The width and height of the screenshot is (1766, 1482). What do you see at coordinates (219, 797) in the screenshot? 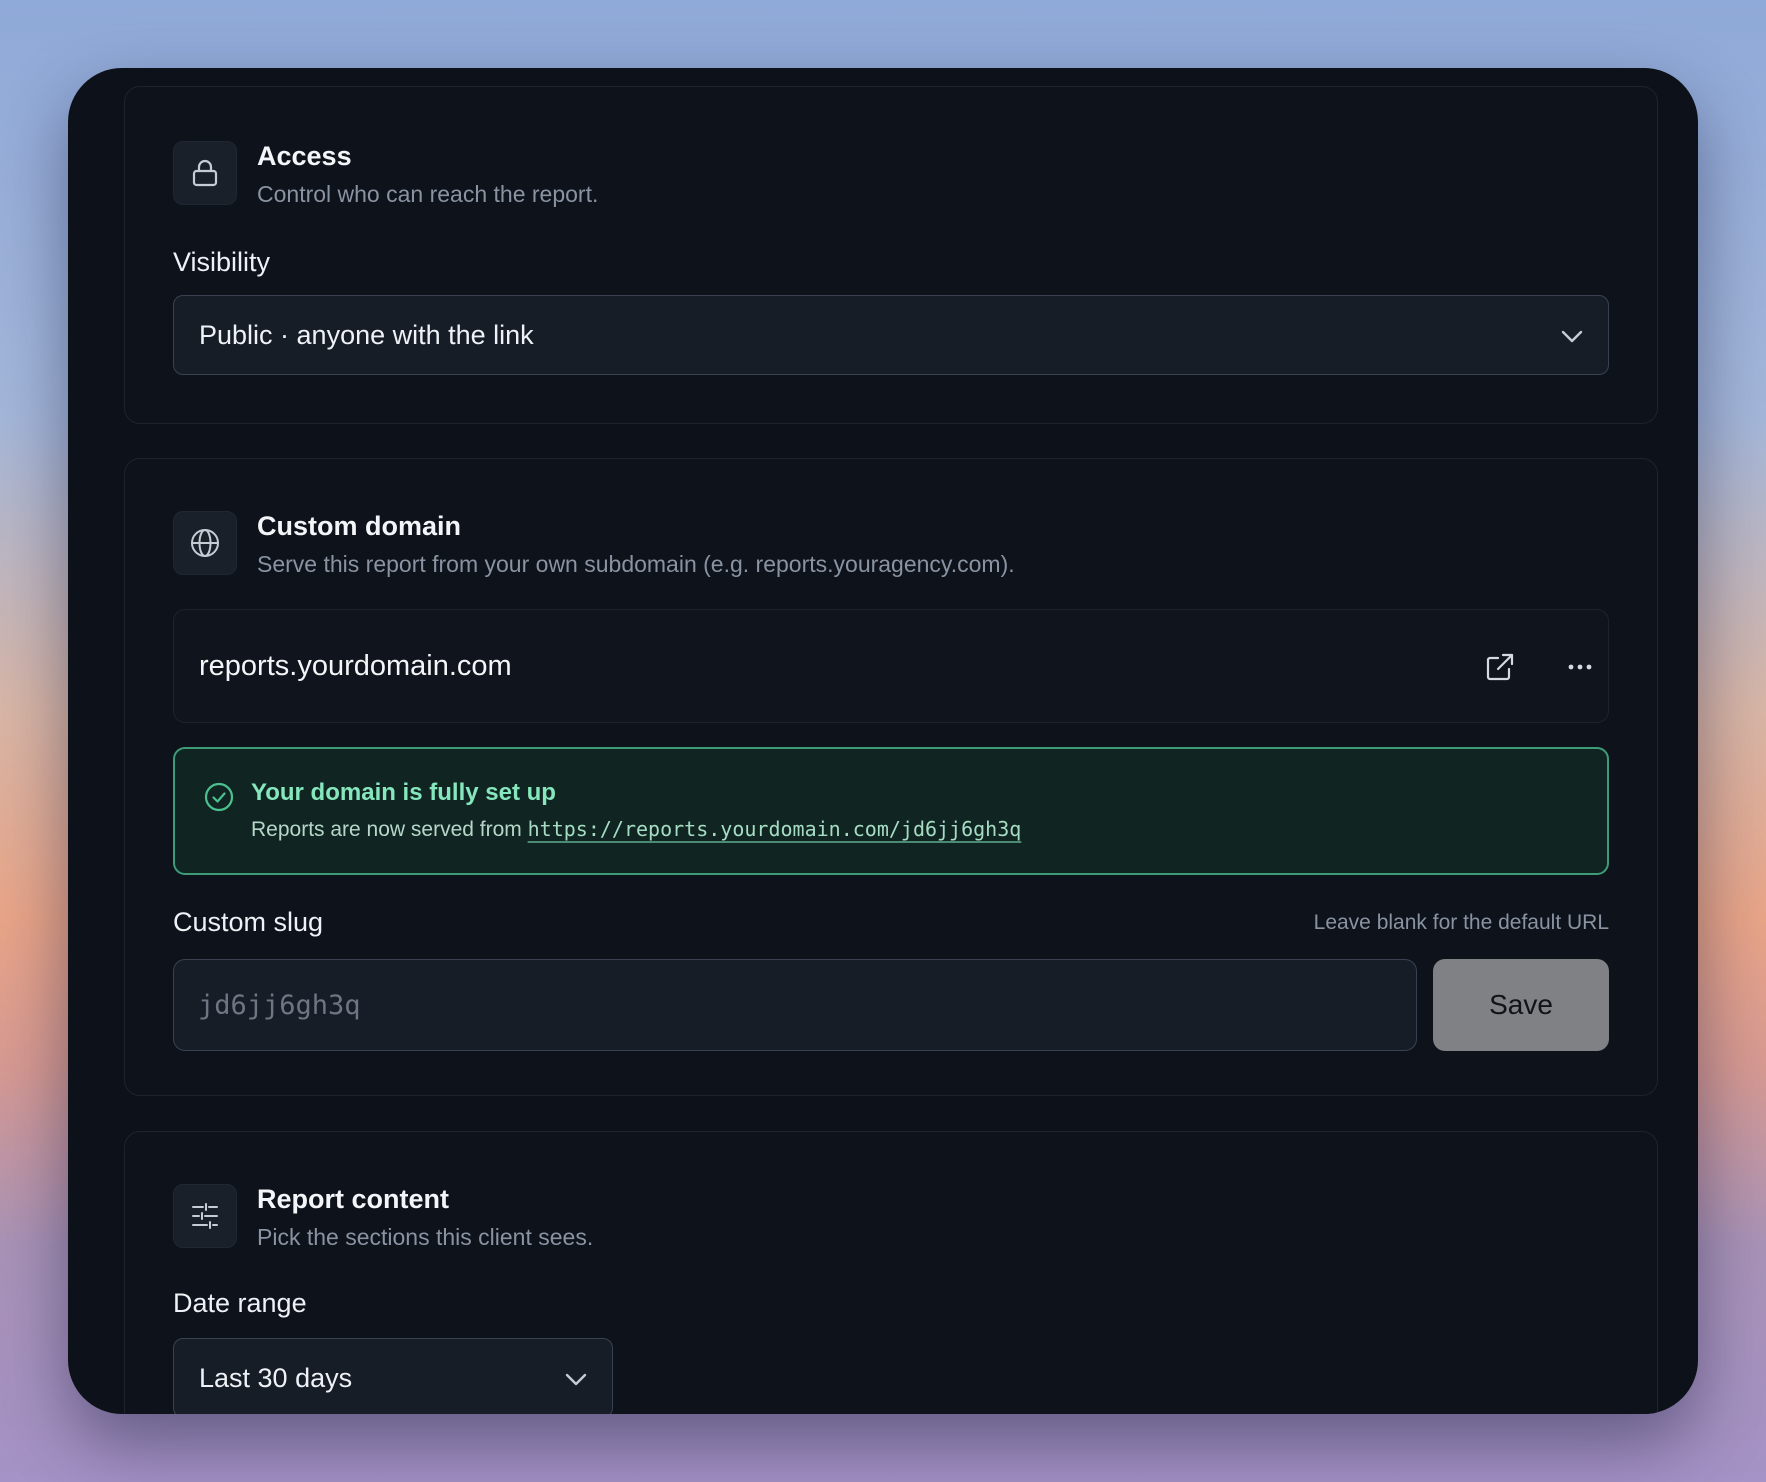
I see `check-circle-icon` at bounding box center [219, 797].